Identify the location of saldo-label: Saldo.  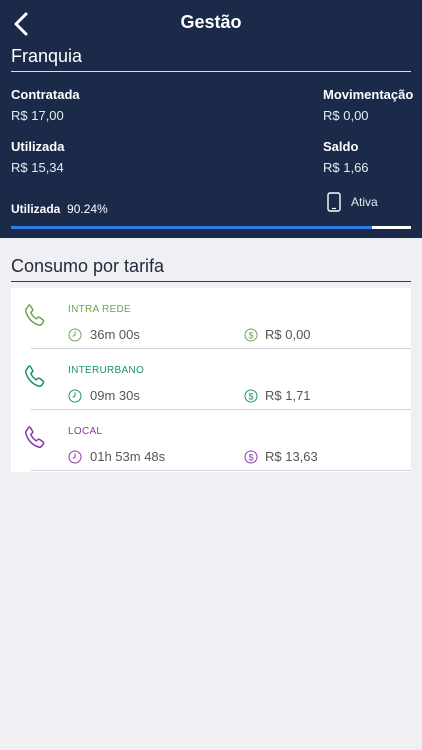
(341, 146).